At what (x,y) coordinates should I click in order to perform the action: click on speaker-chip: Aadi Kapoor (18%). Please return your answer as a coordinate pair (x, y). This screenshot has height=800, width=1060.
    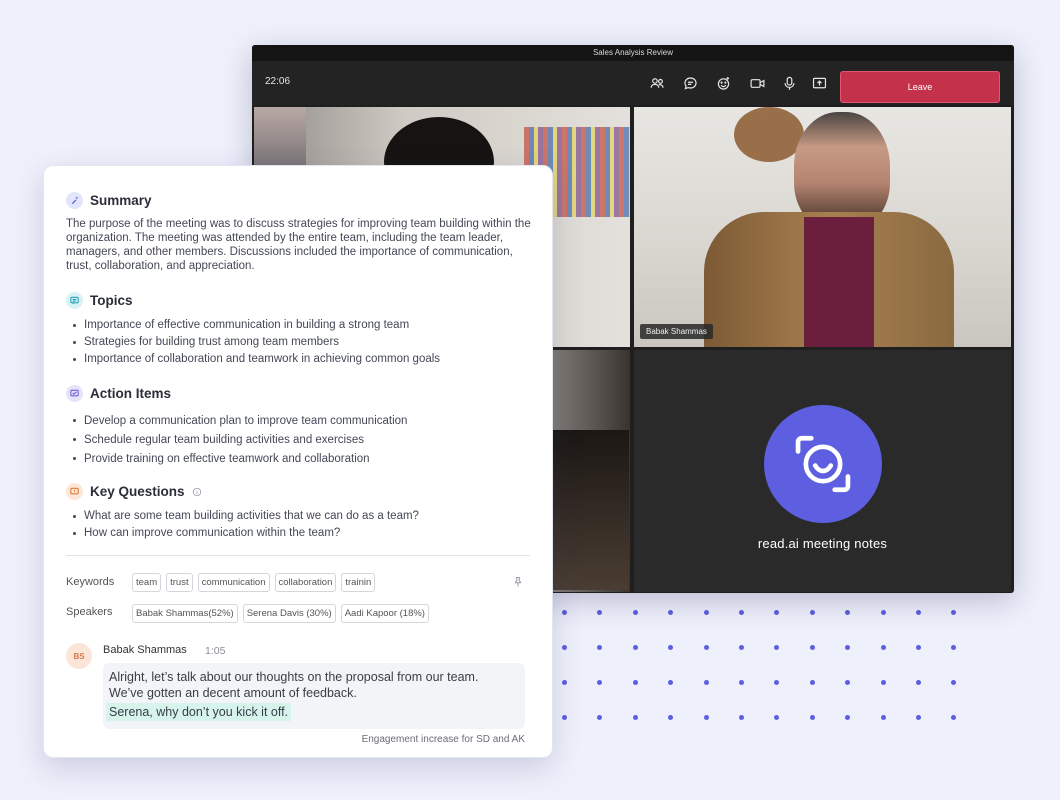
    Looking at the image, I should click on (384, 613).